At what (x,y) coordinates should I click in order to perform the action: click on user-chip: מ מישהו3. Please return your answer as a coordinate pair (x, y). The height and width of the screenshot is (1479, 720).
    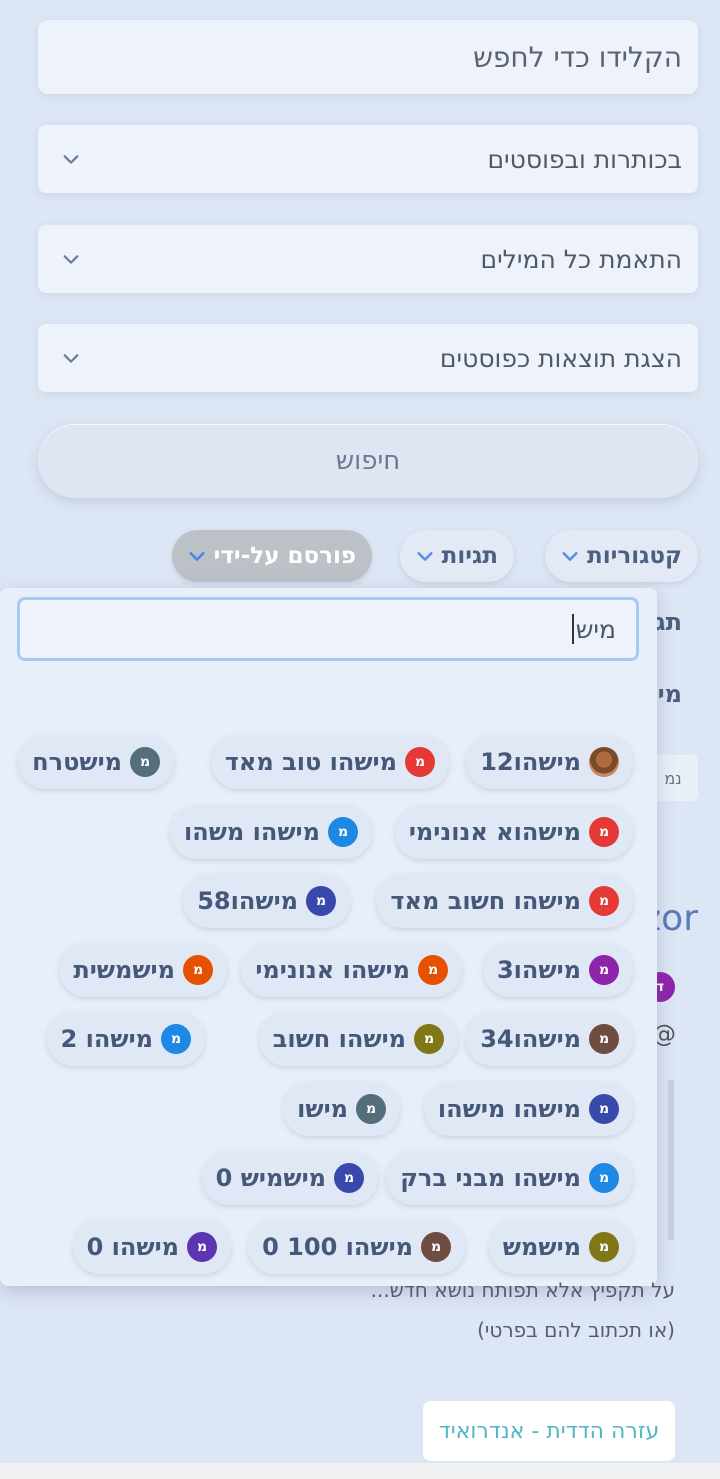
    Looking at the image, I should click on (557, 970).